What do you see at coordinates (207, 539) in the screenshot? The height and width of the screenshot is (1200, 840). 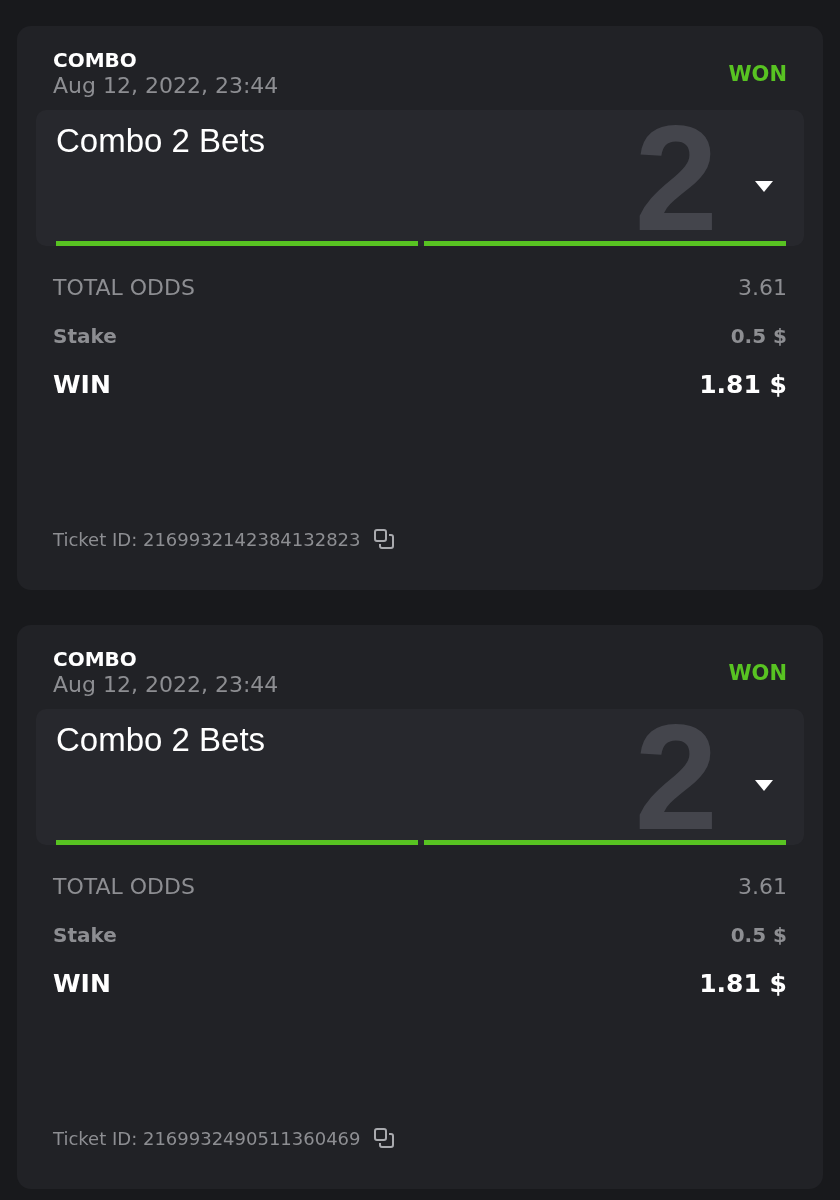 I see `ticket-id: Ticket ID: 2169932142384132823` at bounding box center [207, 539].